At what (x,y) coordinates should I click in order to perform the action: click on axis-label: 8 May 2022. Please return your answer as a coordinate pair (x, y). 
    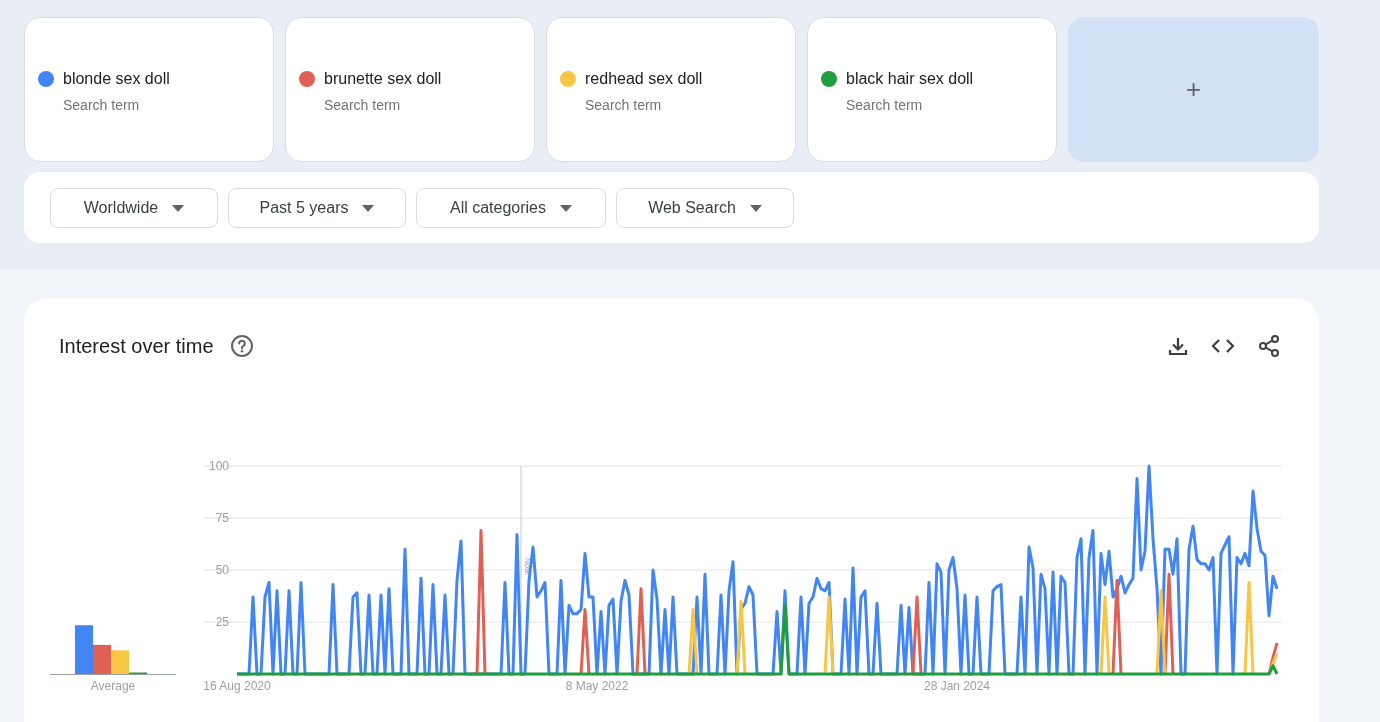
    Looking at the image, I should click on (597, 686).